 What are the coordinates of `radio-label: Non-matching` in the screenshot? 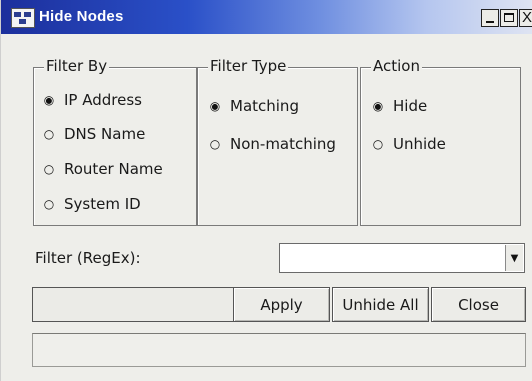 It's located at (283, 144).